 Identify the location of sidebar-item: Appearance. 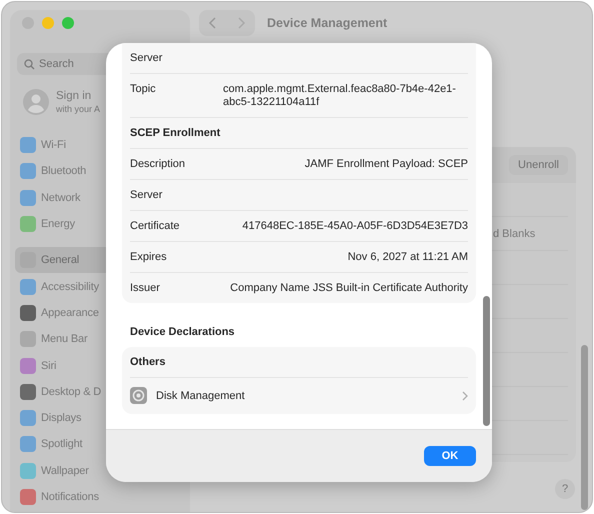
(99, 313).